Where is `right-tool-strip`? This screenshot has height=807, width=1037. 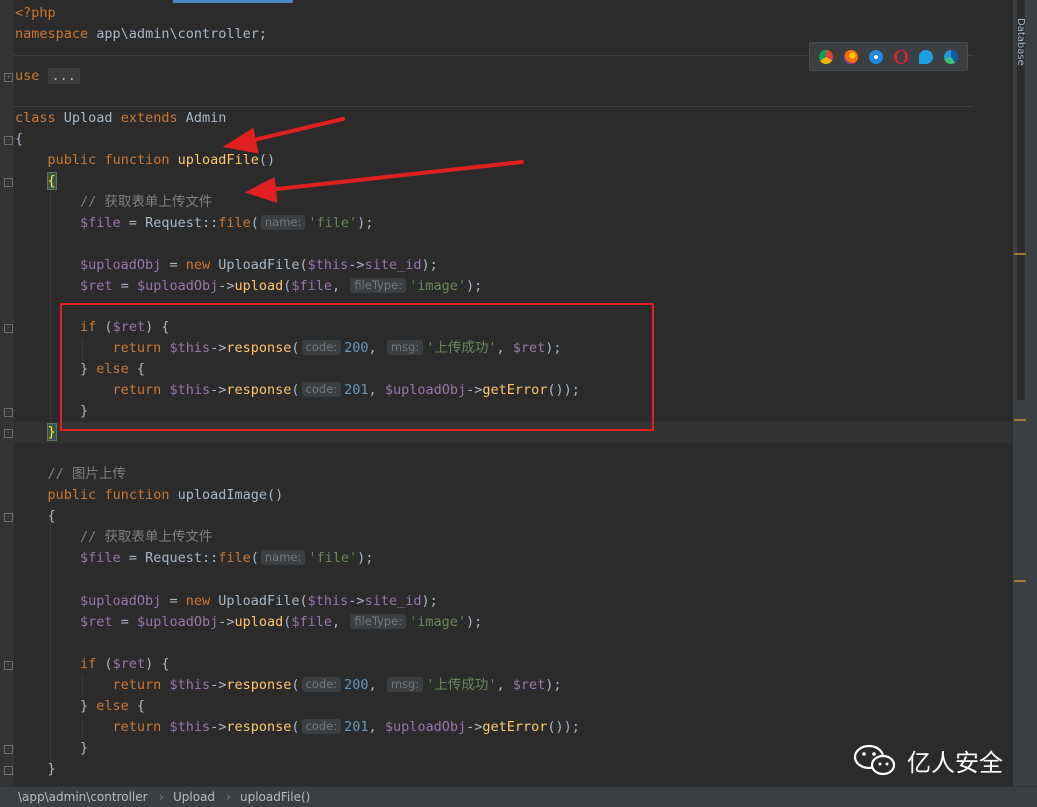 right-tool-strip is located at coordinates (1025, 403).